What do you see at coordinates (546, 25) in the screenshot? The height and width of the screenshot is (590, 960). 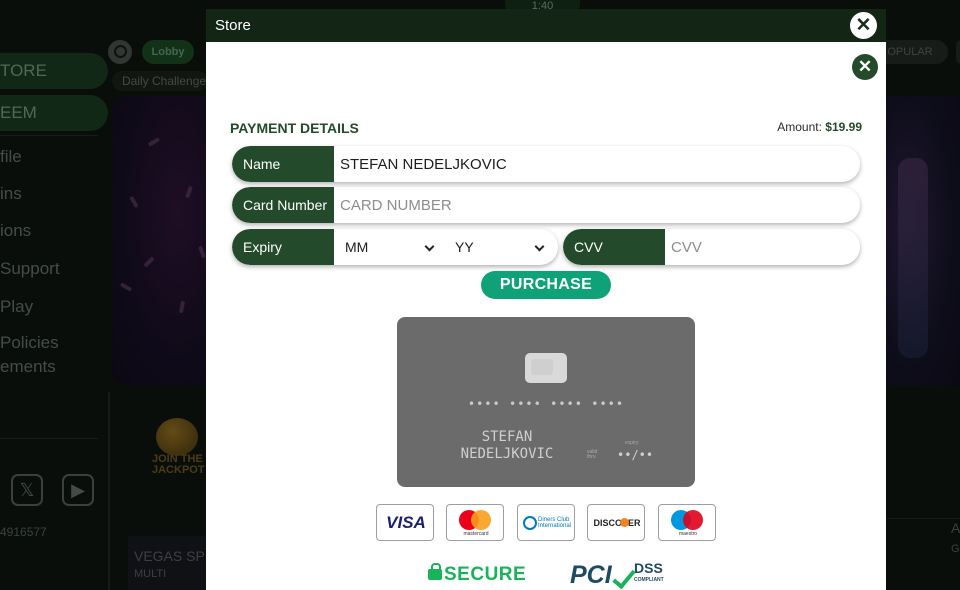 I see `modal-header: Store ✕` at bounding box center [546, 25].